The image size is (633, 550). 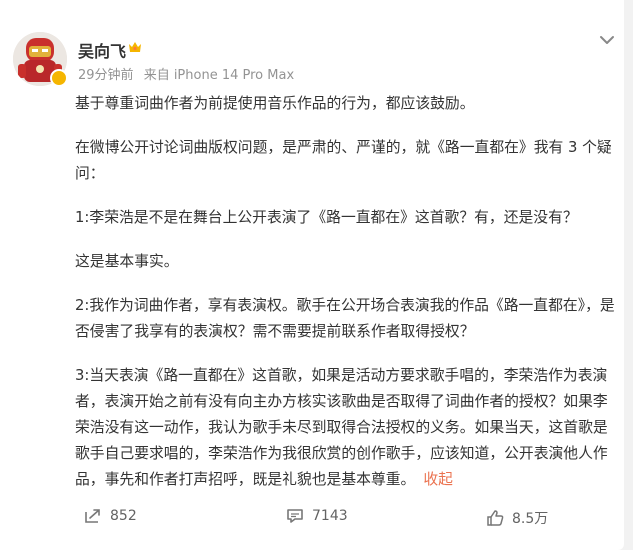 What do you see at coordinates (330, 516) in the screenshot?
I see `comment-count: 7143` at bounding box center [330, 516].